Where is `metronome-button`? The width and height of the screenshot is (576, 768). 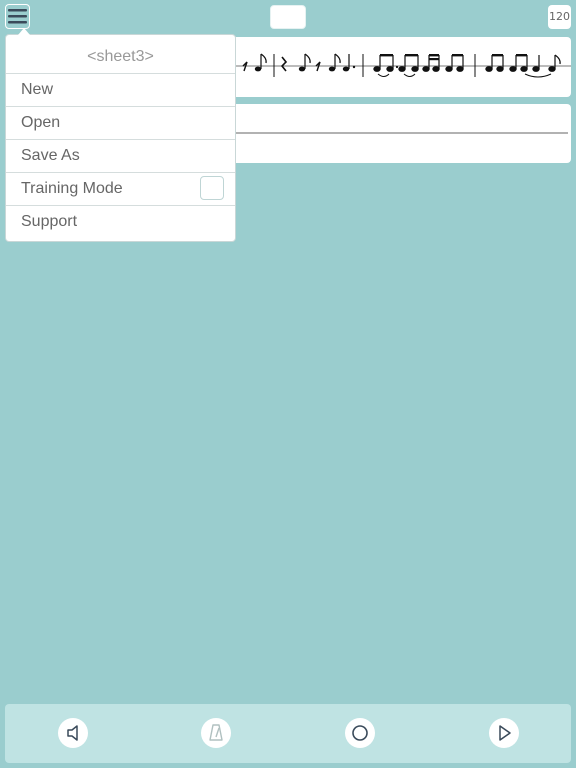 metronome-button is located at coordinates (216, 733).